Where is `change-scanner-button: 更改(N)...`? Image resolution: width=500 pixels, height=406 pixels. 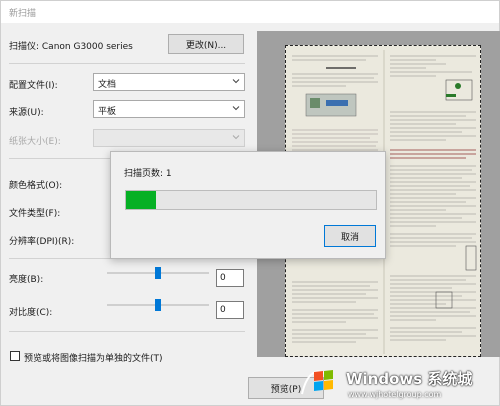
change-scanner-button: 更改(N)... is located at coordinates (206, 44).